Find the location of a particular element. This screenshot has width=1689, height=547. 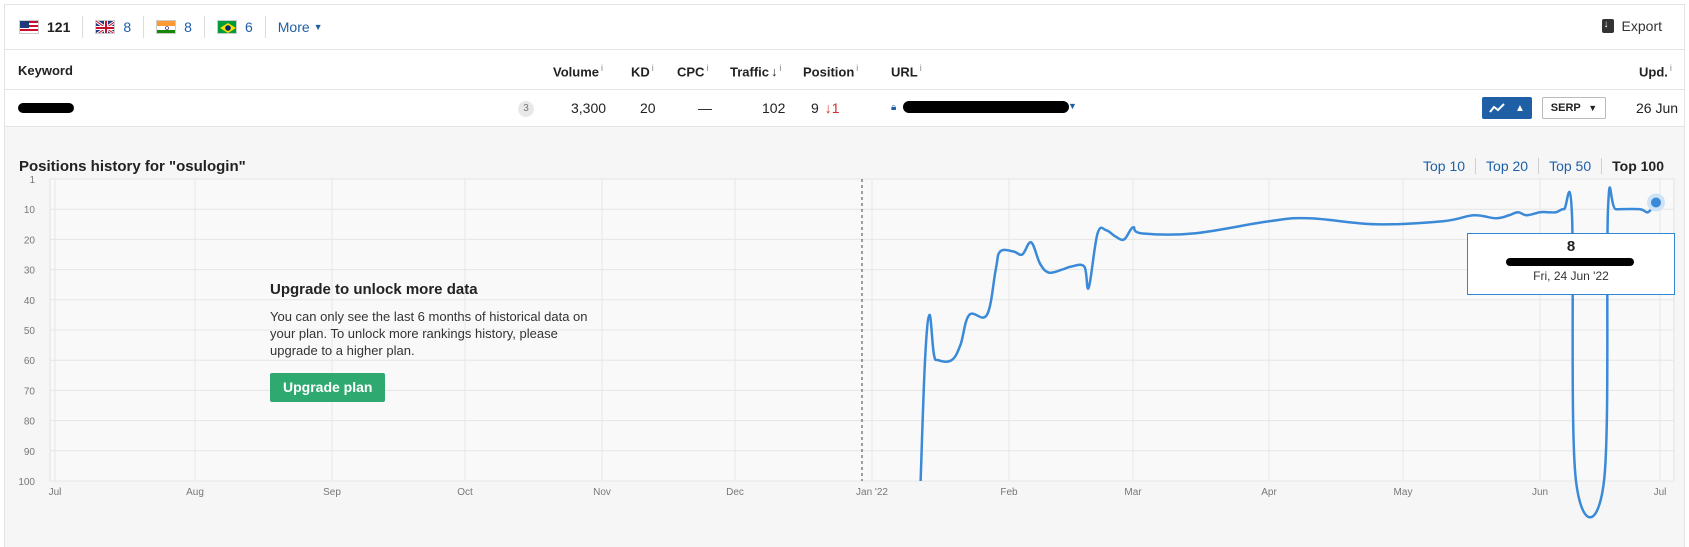

y-tick-label: 50 is located at coordinates (30, 331).